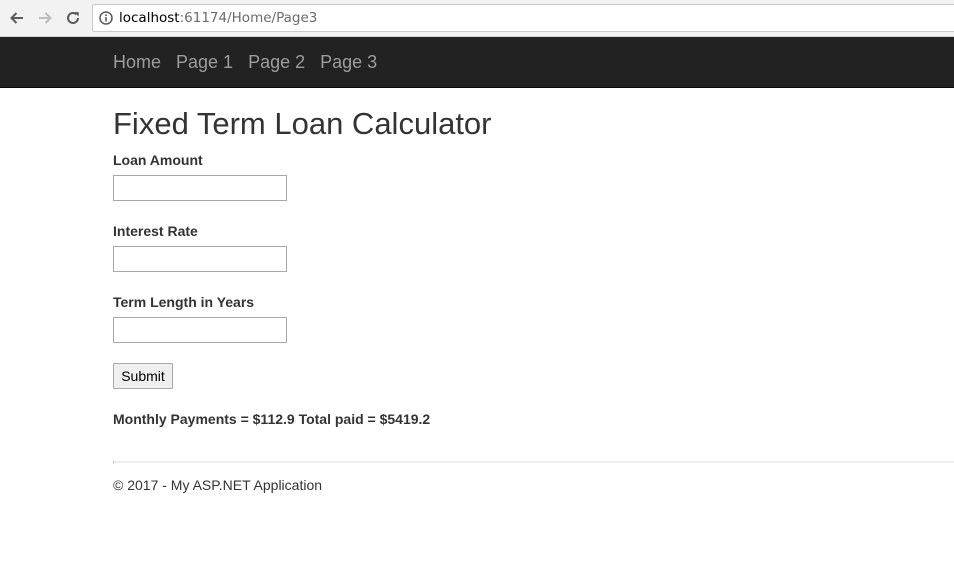  Describe the element at coordinates (158, 160) in the screenshot. I see `loan-amount-label: Loan Amount` at that location.